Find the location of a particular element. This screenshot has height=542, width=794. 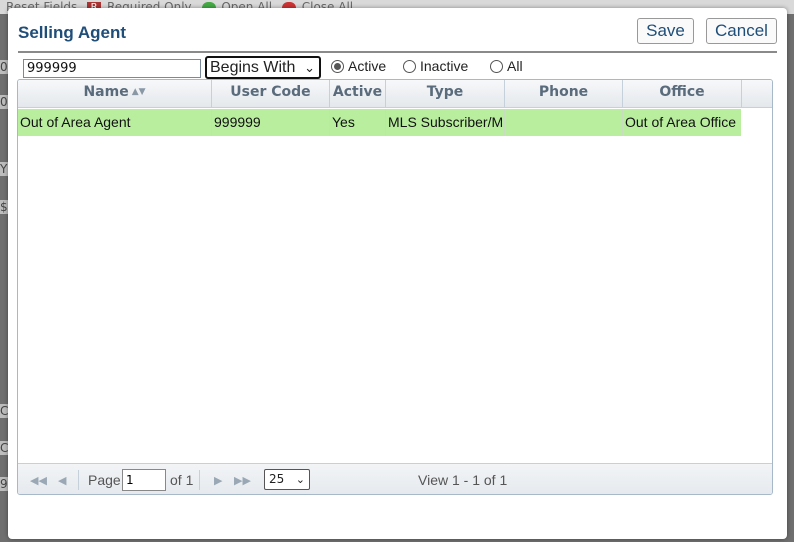

cell-user-code: 999999 is located at coordinates (271, 122).